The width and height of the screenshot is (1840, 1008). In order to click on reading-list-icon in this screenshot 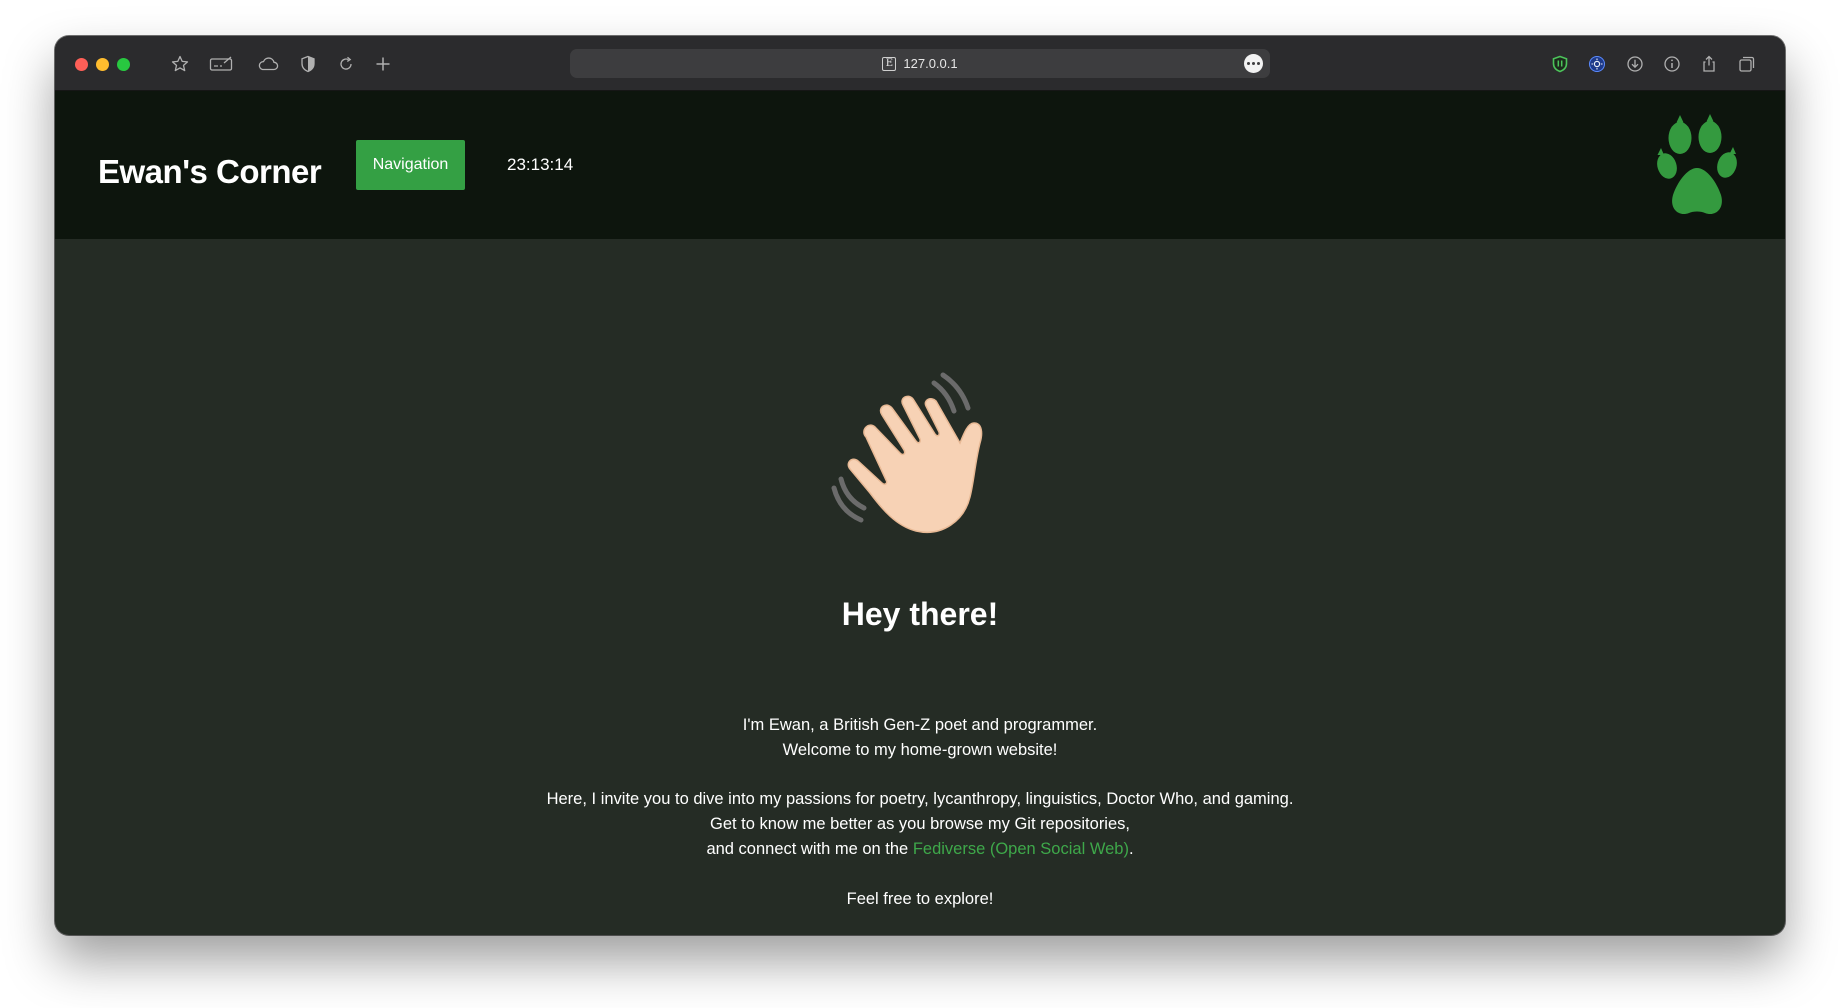, I will do `click(222, 64)`.